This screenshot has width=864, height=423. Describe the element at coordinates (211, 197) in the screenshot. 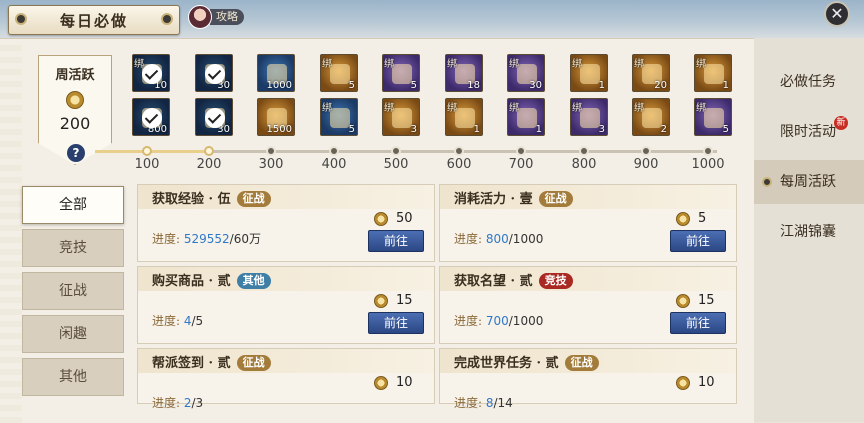

I see `task-title: 获取经验 · 伍征战` at that location.